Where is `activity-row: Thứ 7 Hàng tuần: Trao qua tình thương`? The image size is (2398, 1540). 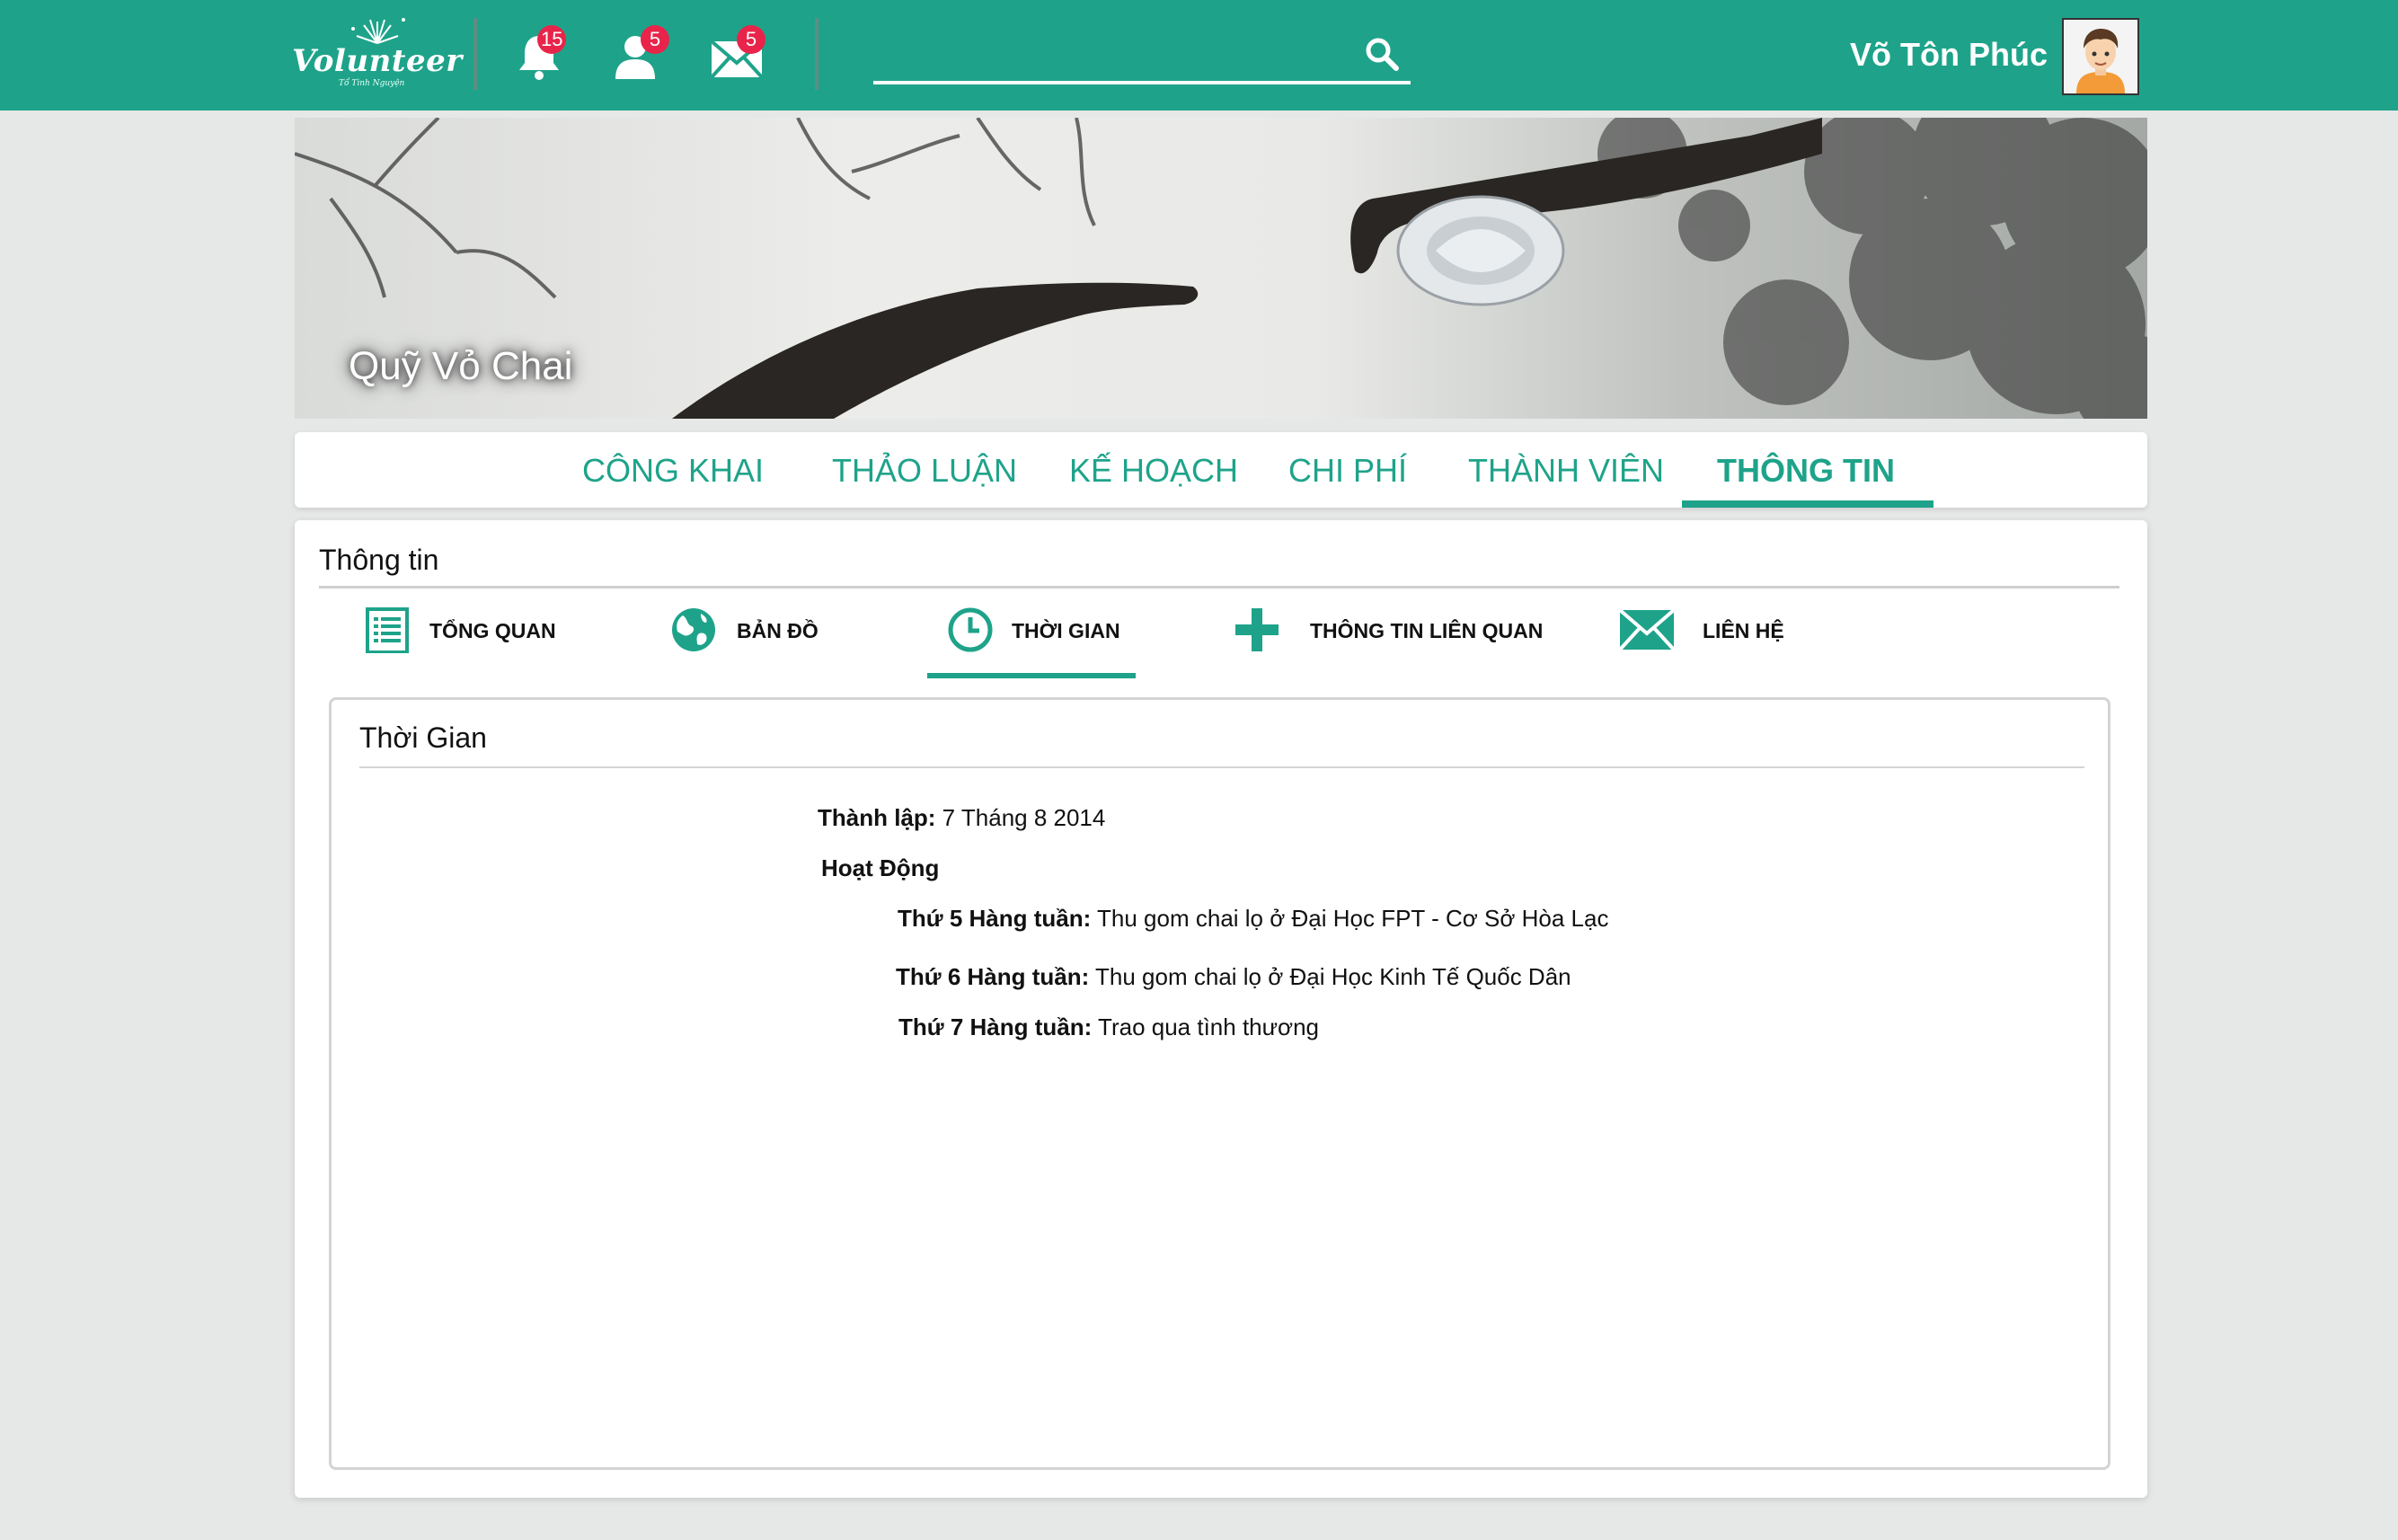
activity-row: Thứ 7 Hàng tuần: Trao qua tình thương is located at coordinates (1108, 1027).